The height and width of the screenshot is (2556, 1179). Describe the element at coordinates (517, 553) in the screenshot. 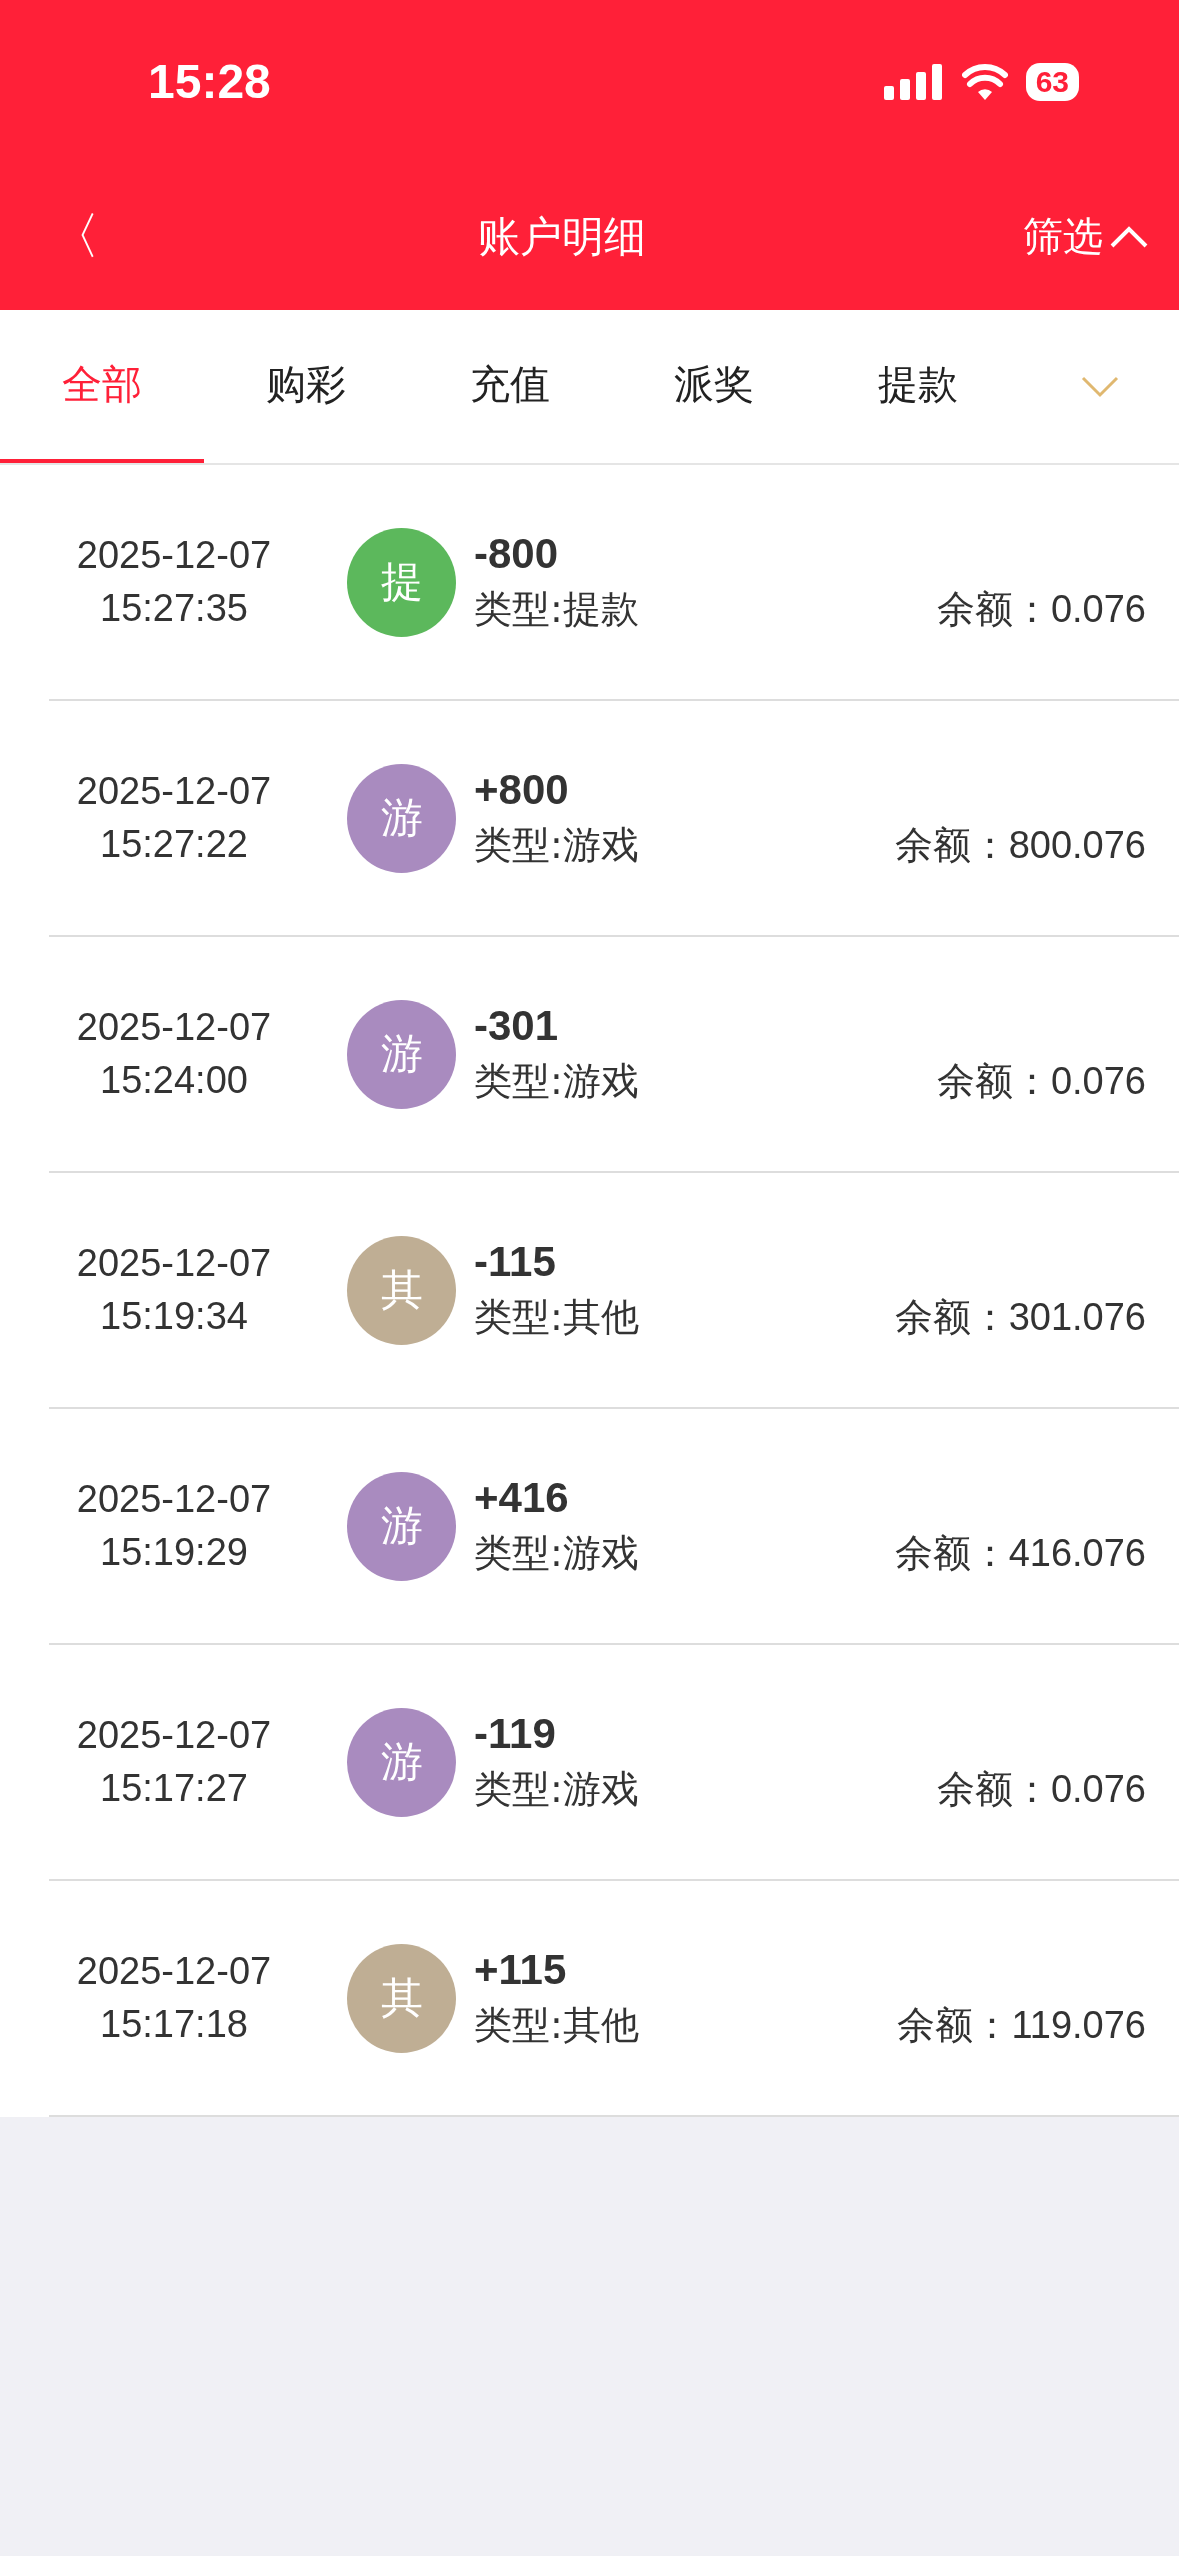

I see `amount: -800` at that location.